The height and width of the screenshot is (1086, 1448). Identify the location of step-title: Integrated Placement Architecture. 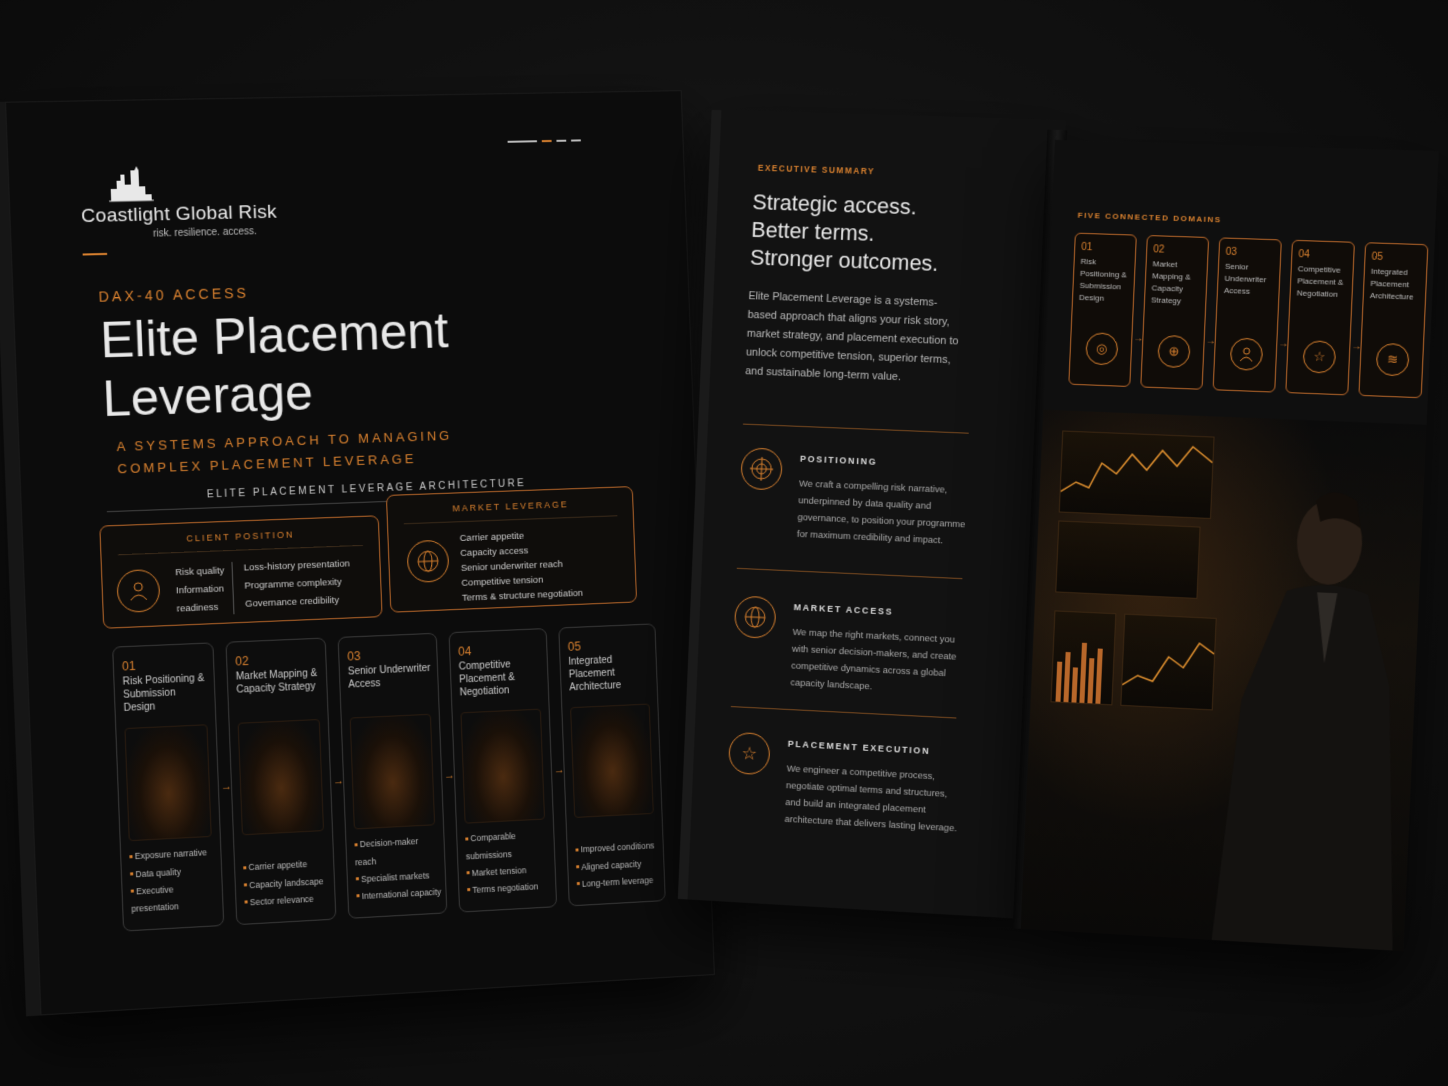
(595, 674).